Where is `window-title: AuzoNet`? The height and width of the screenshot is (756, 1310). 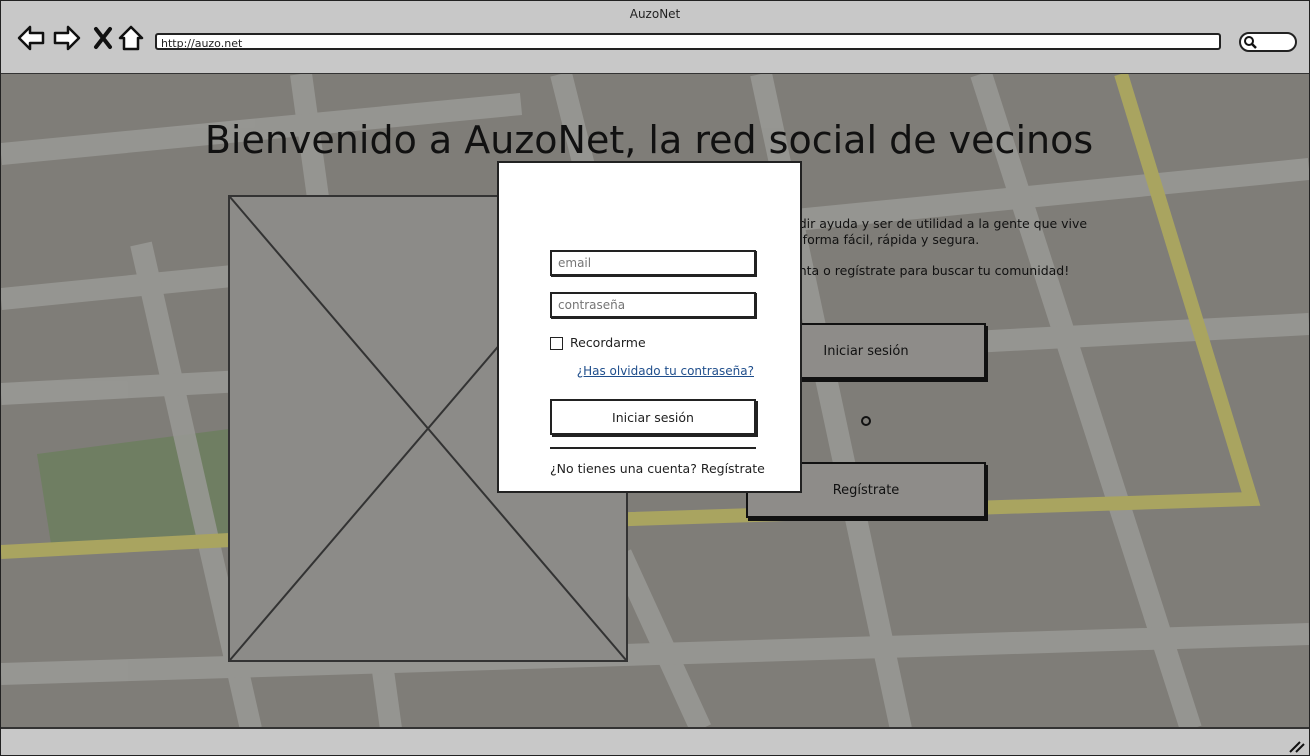
window-title: AuzoNet is located at coordinates (655, 14).